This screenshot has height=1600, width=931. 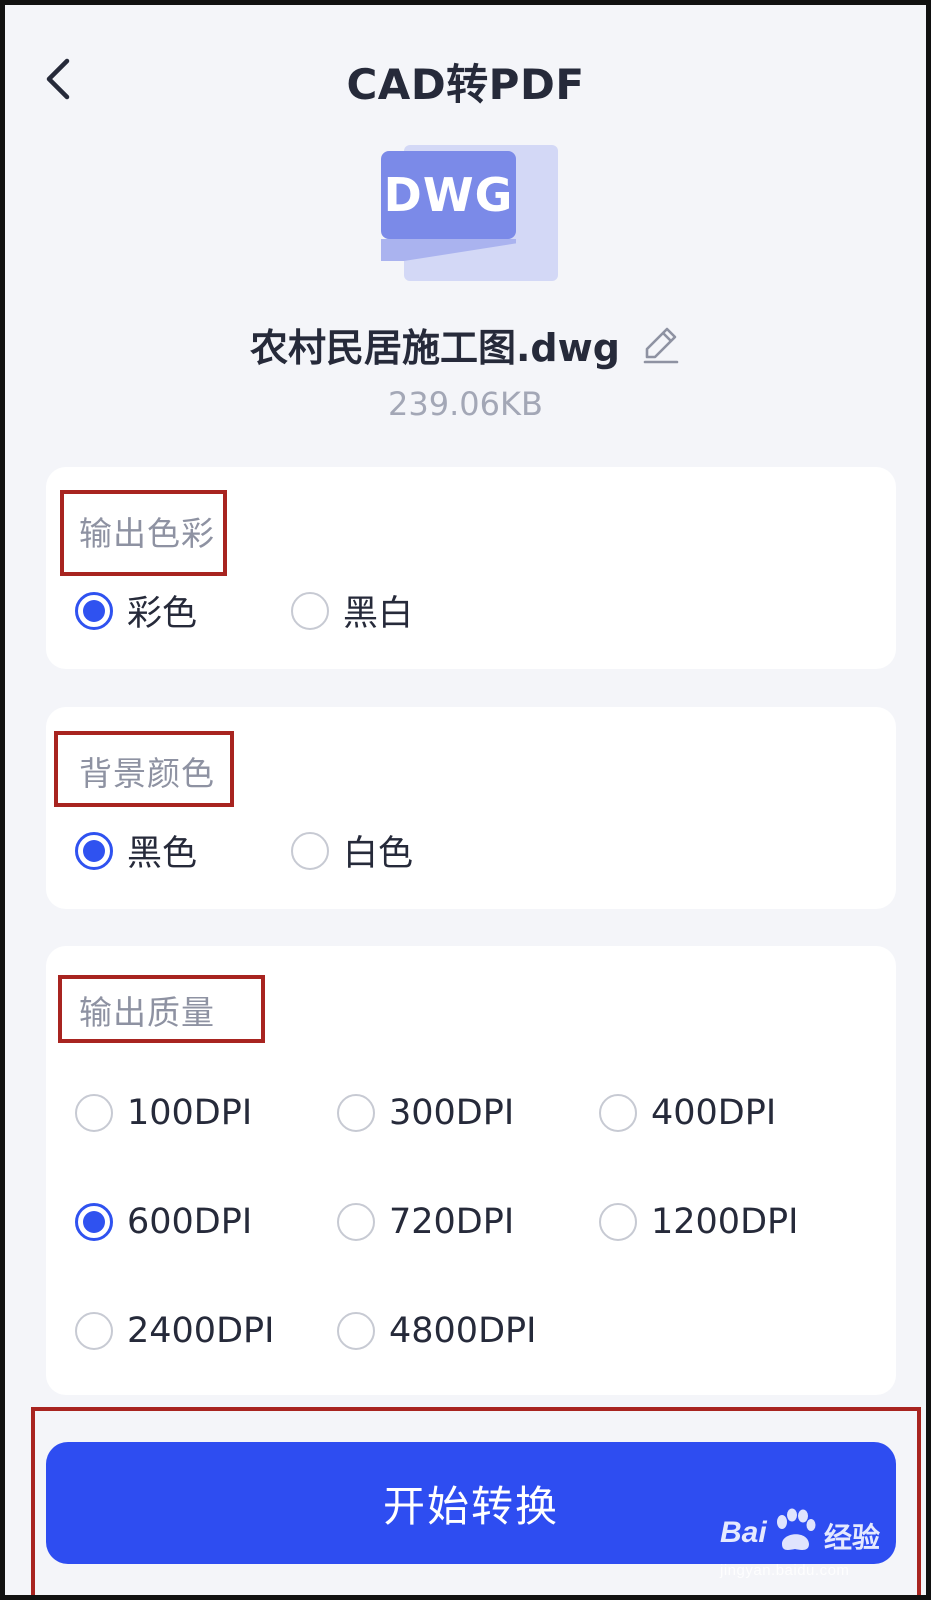 What do you see at coordinates (465, 84) in the screenshot?
I see `page-title: CAD转PDF` at bounding box center [465, 84].